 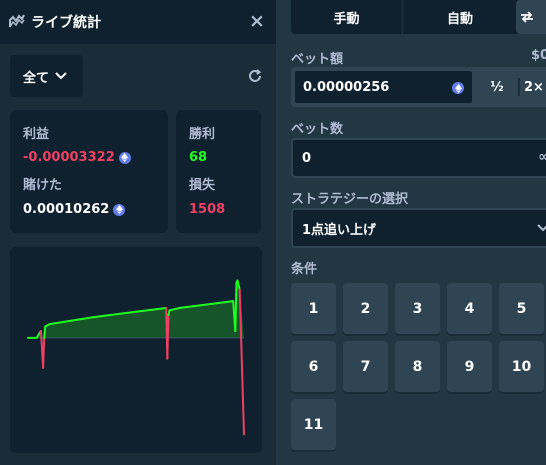 I want to click on condition-button-11: 11, so click(x=313, y=424).